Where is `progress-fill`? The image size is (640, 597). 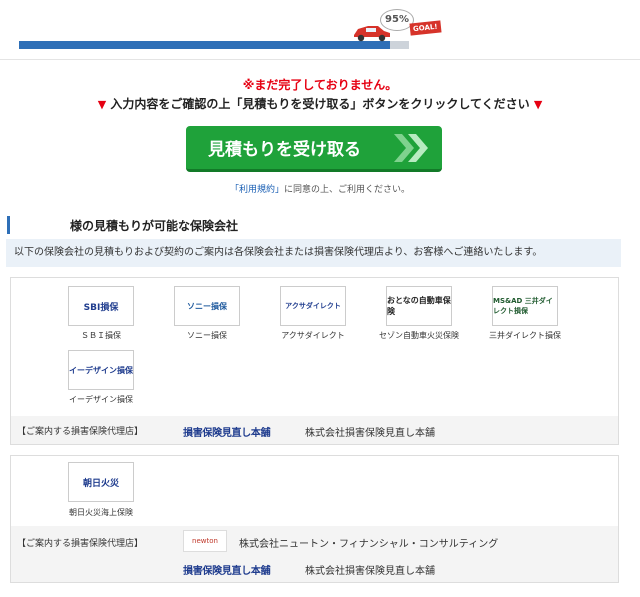
progress-fill is located at coordinates (204, 45).